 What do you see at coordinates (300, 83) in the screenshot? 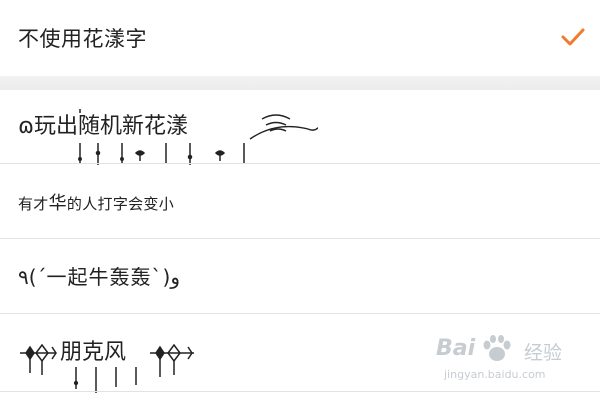
I see `section-separator` at bounding box center [300, 83].